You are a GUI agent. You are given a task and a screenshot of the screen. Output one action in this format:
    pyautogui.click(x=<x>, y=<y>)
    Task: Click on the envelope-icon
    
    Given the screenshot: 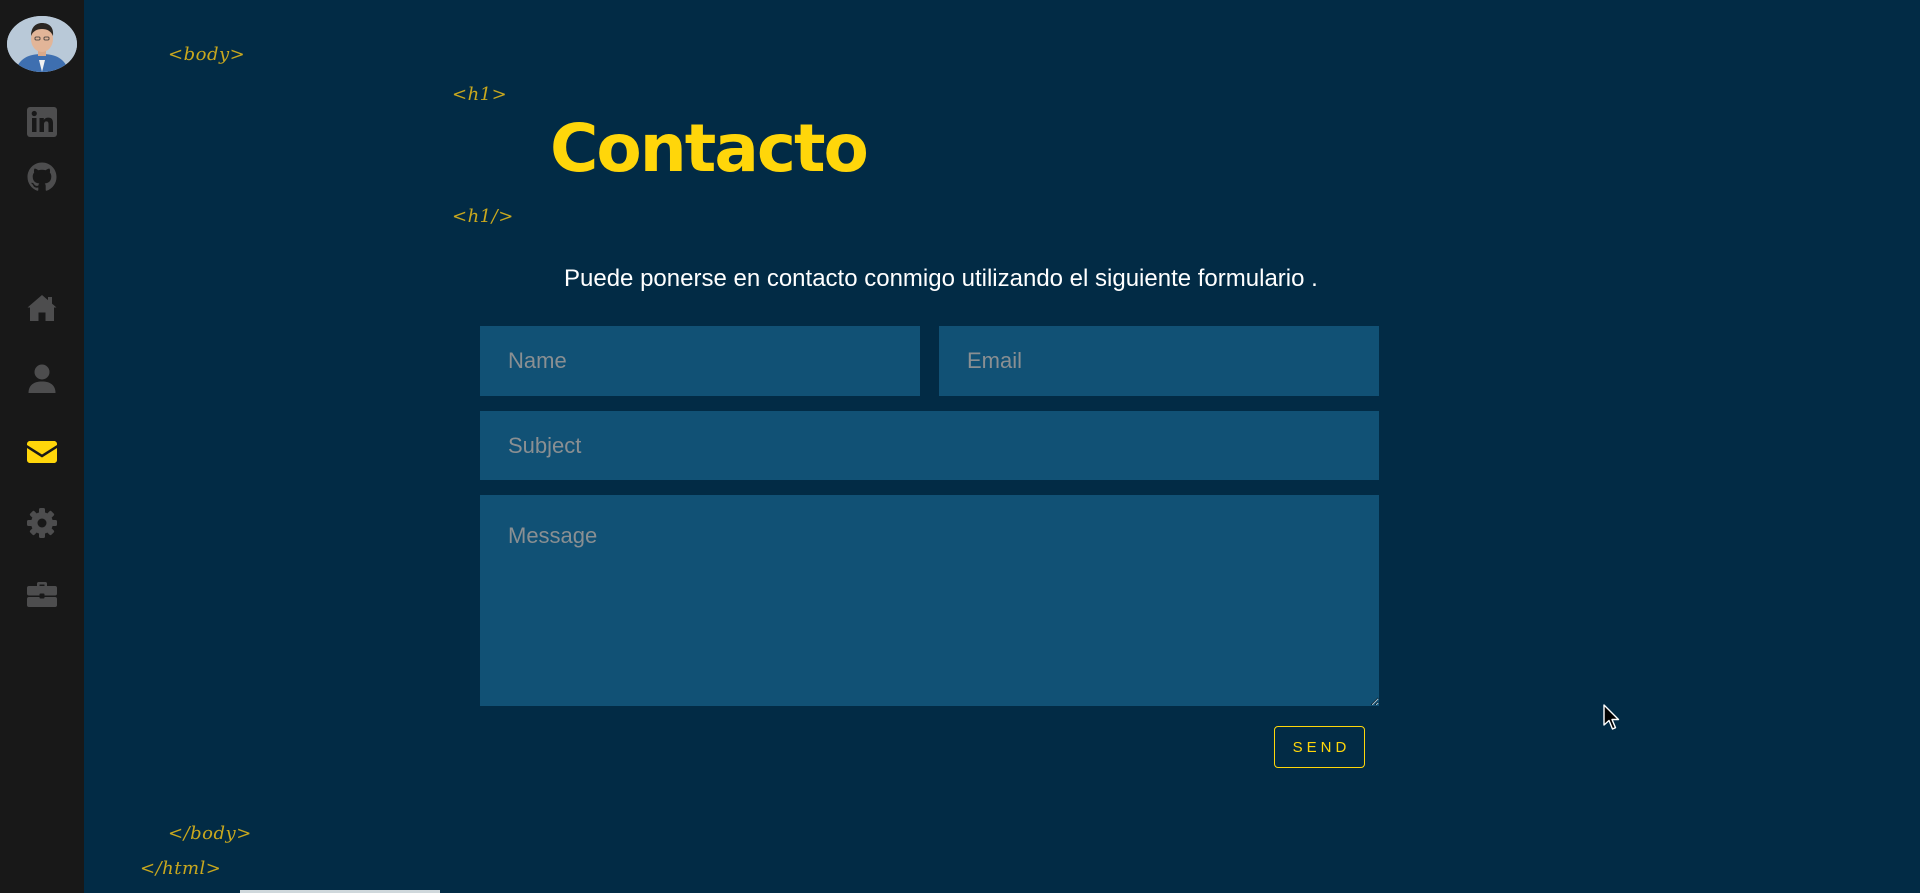 What is the action you would take?
    pyautogui.click(x=42, y=452)
    